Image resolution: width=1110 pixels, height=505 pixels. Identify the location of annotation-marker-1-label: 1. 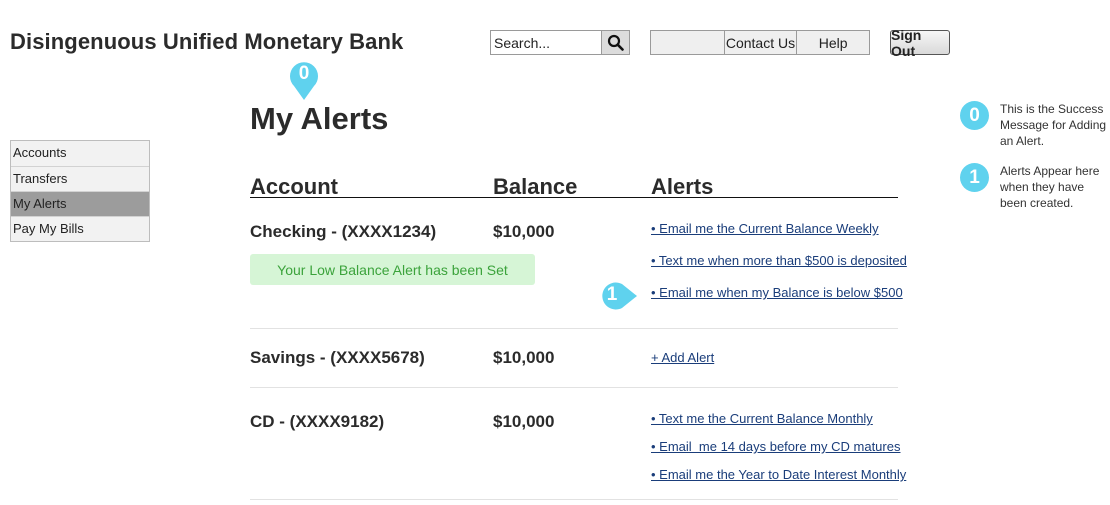
(612, 294).